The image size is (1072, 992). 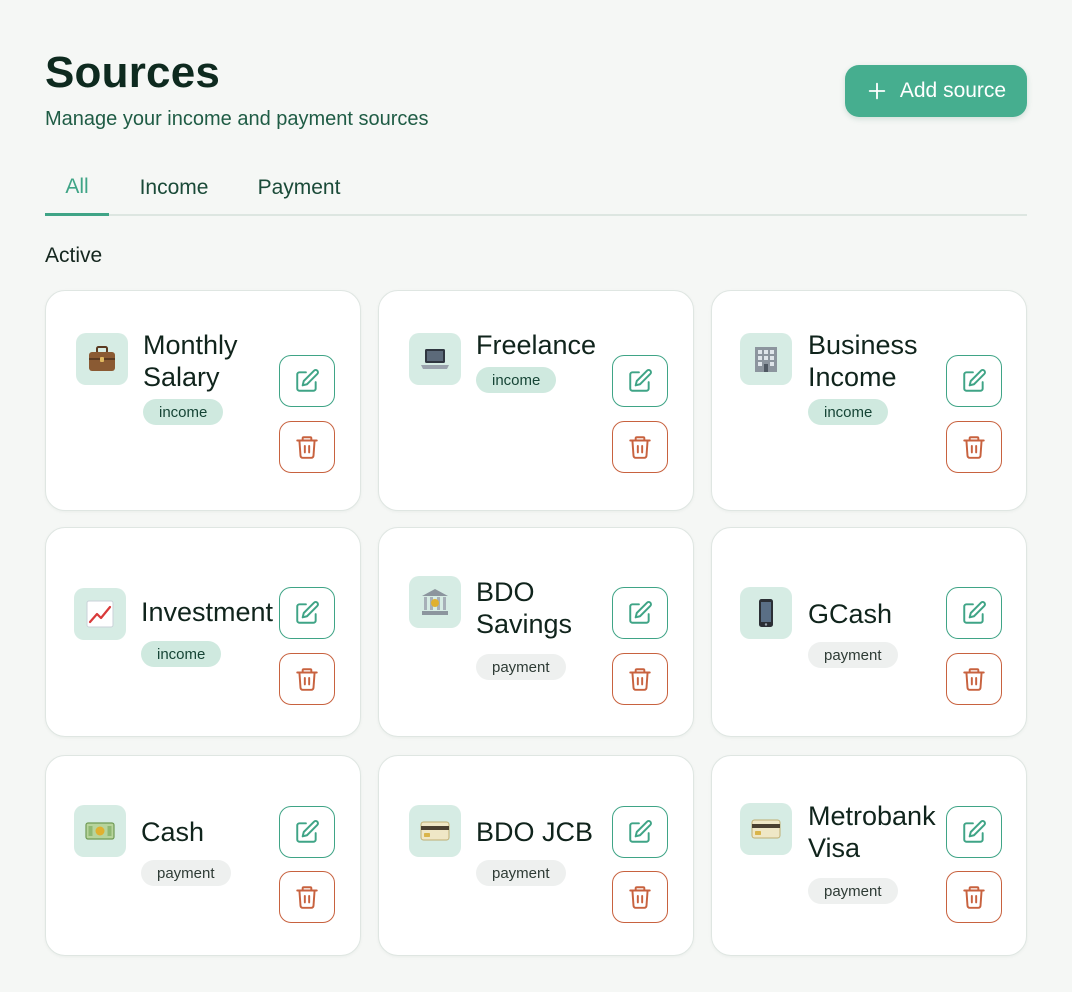 What do you see at coordinates (237, 119) in the screenshot?
I see `page-subtitle: Manage your income and payment sources` at bounding box center [237, 119].